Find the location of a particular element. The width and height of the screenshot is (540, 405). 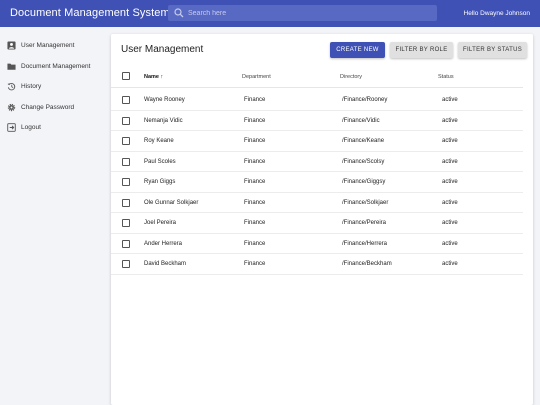

page-title: User Management is located at coordinates (162, 49).